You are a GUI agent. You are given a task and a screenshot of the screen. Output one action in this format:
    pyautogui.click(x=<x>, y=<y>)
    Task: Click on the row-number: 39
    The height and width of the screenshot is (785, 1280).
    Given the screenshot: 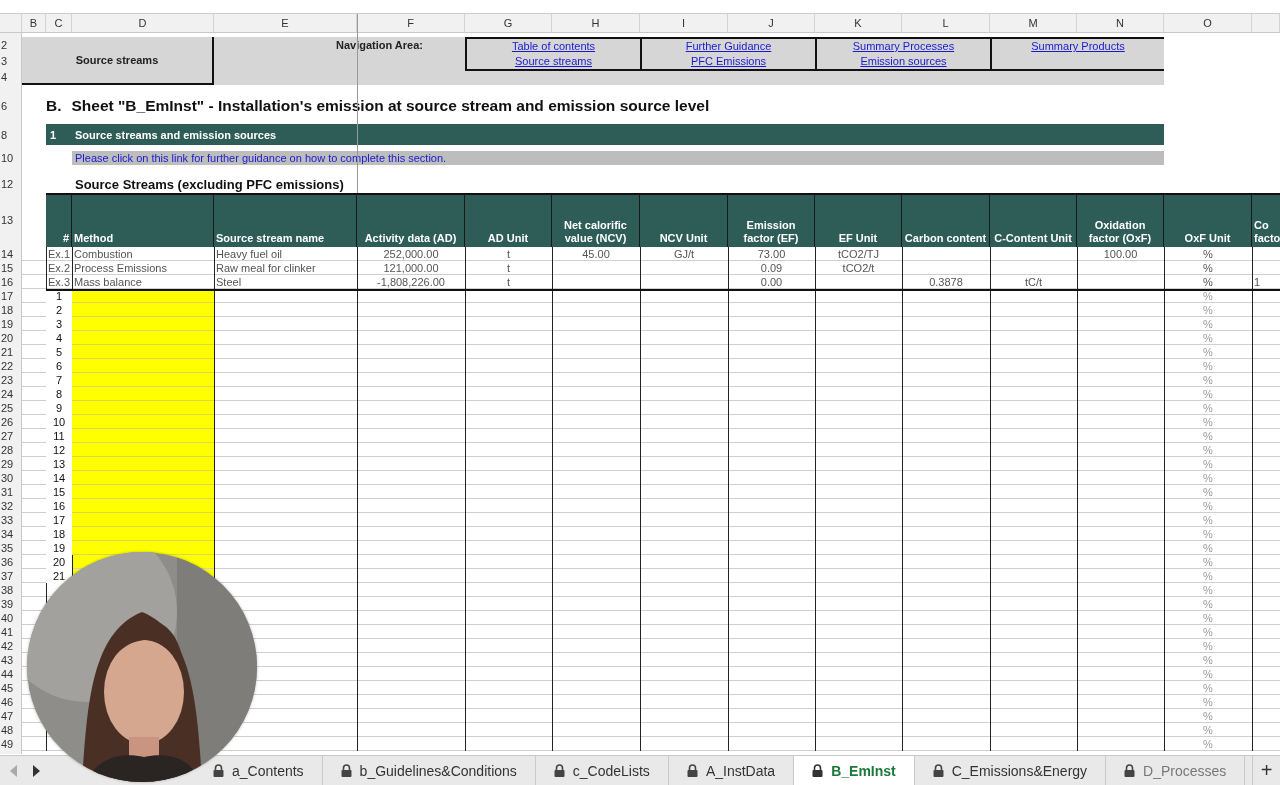 What is the action you would take?
    pyautogui.click(x=11, y=604)
    